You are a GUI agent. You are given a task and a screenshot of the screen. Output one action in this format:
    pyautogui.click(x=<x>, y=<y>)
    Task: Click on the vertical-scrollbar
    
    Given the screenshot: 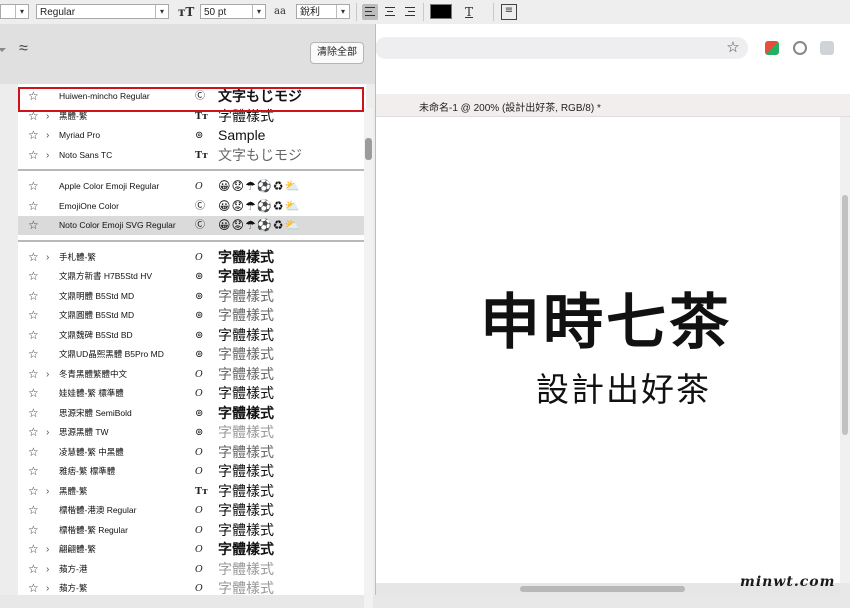 What is the action you would take?
    pyautogui.click(x=845, y=350)
    